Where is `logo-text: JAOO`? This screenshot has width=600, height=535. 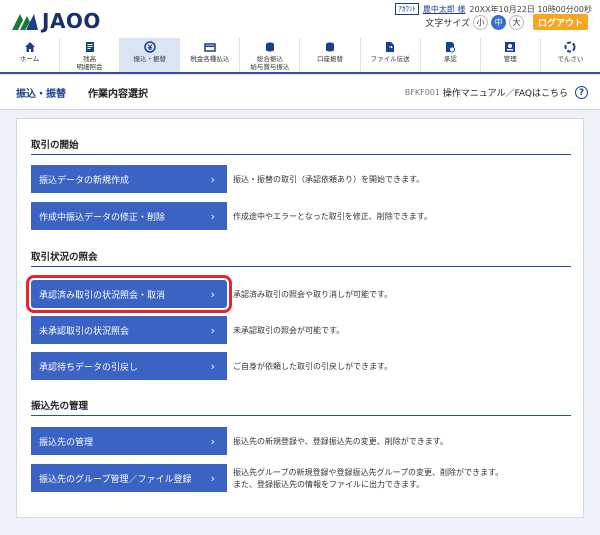
logo-text: JAOO is located at coordinates (71, 21).